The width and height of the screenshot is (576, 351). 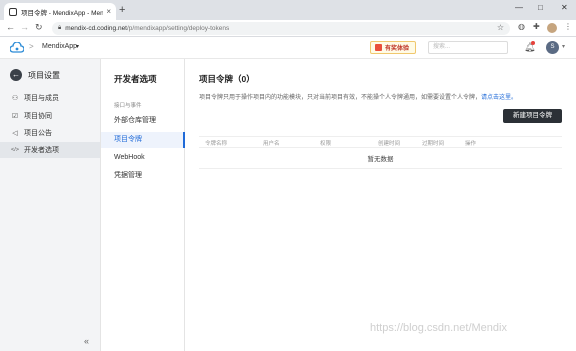 What do you see at coordinates (540, 7) in the screenshot?
I see `maximize-icon: □` at bounding box center [540, 7].